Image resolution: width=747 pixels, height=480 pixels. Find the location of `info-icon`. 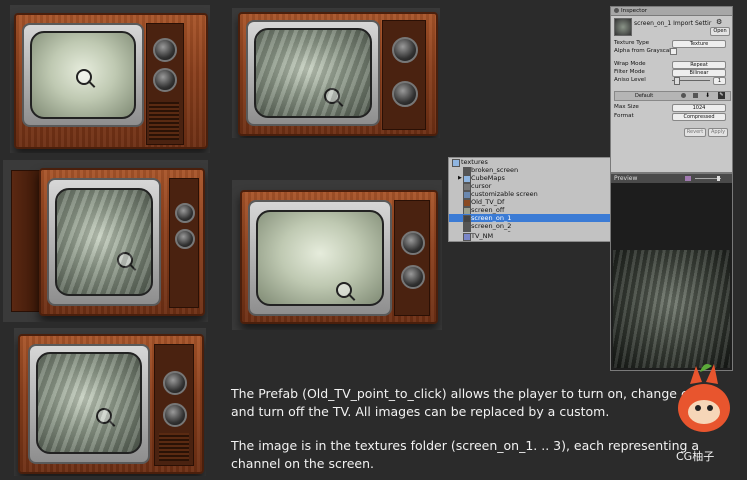

info-icon is located at coordinates (616, 10).